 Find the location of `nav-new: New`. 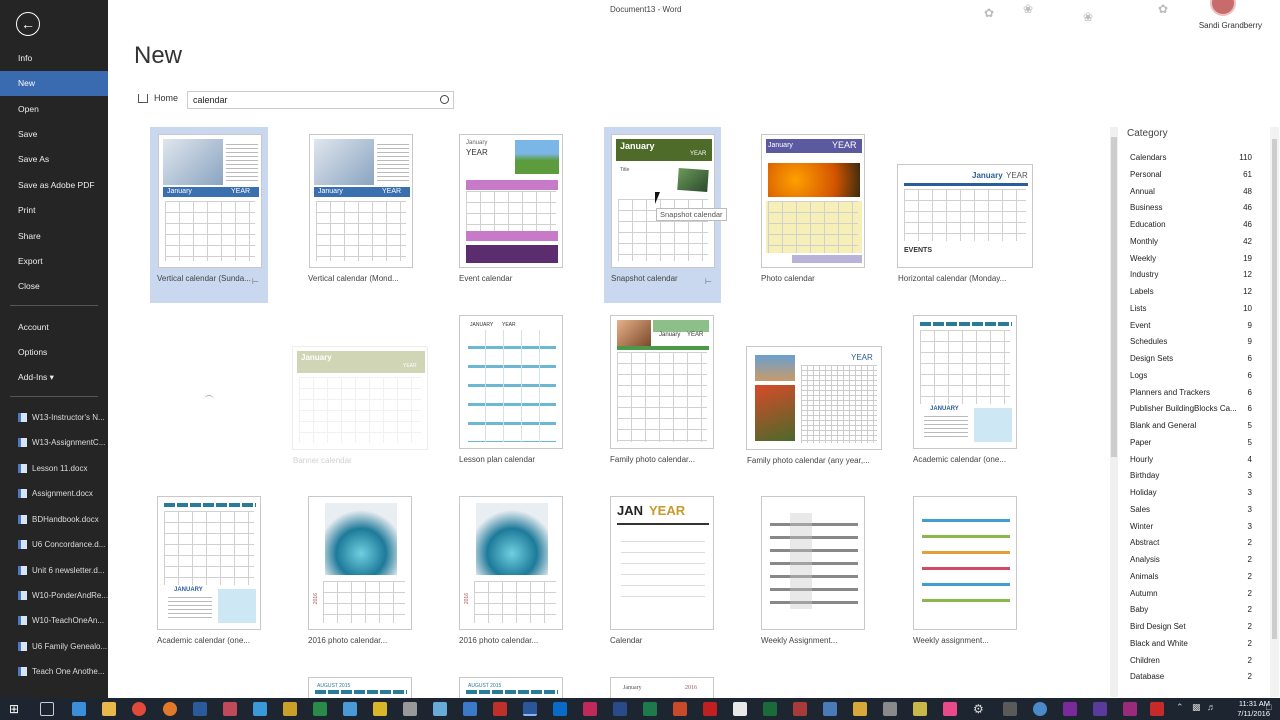

nav-new: New is located at coordinates (54, 83).